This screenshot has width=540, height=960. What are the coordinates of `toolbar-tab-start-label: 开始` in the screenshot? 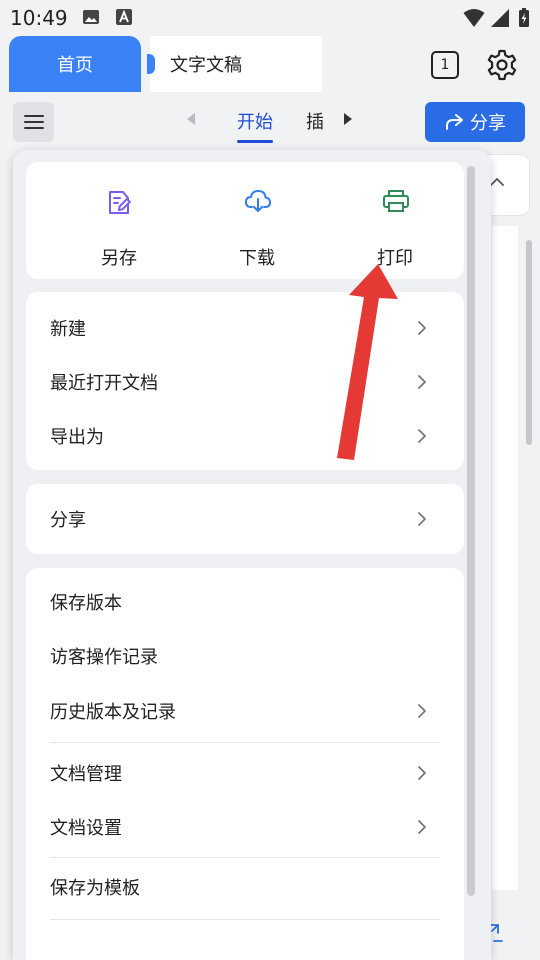 It's located at (255, 122).